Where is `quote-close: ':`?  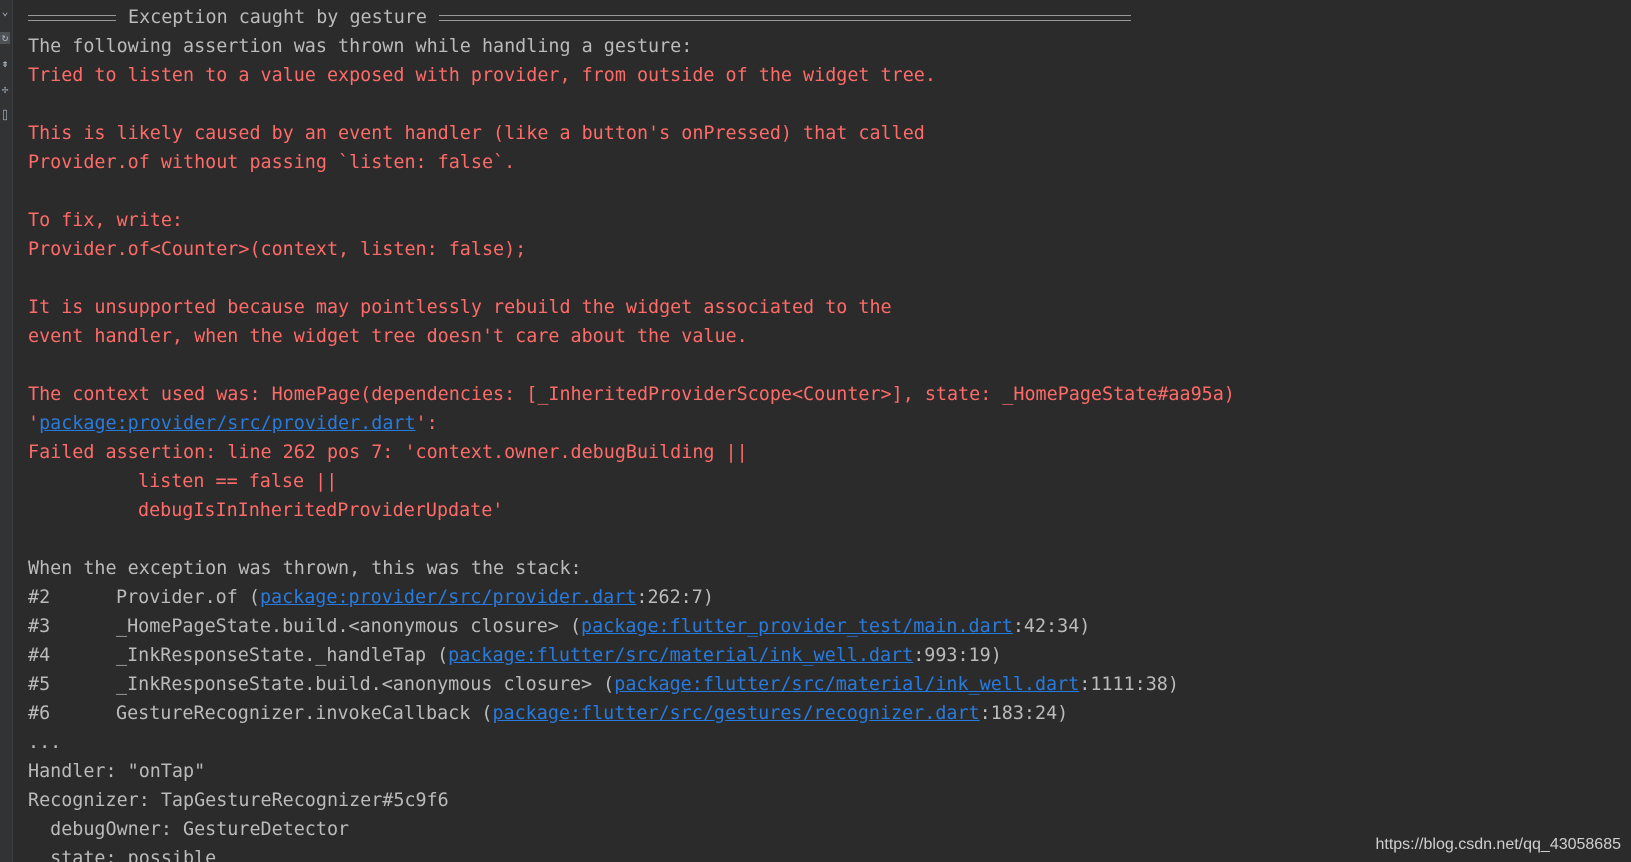 quote-close: ': is located at coordinates (426, 423).